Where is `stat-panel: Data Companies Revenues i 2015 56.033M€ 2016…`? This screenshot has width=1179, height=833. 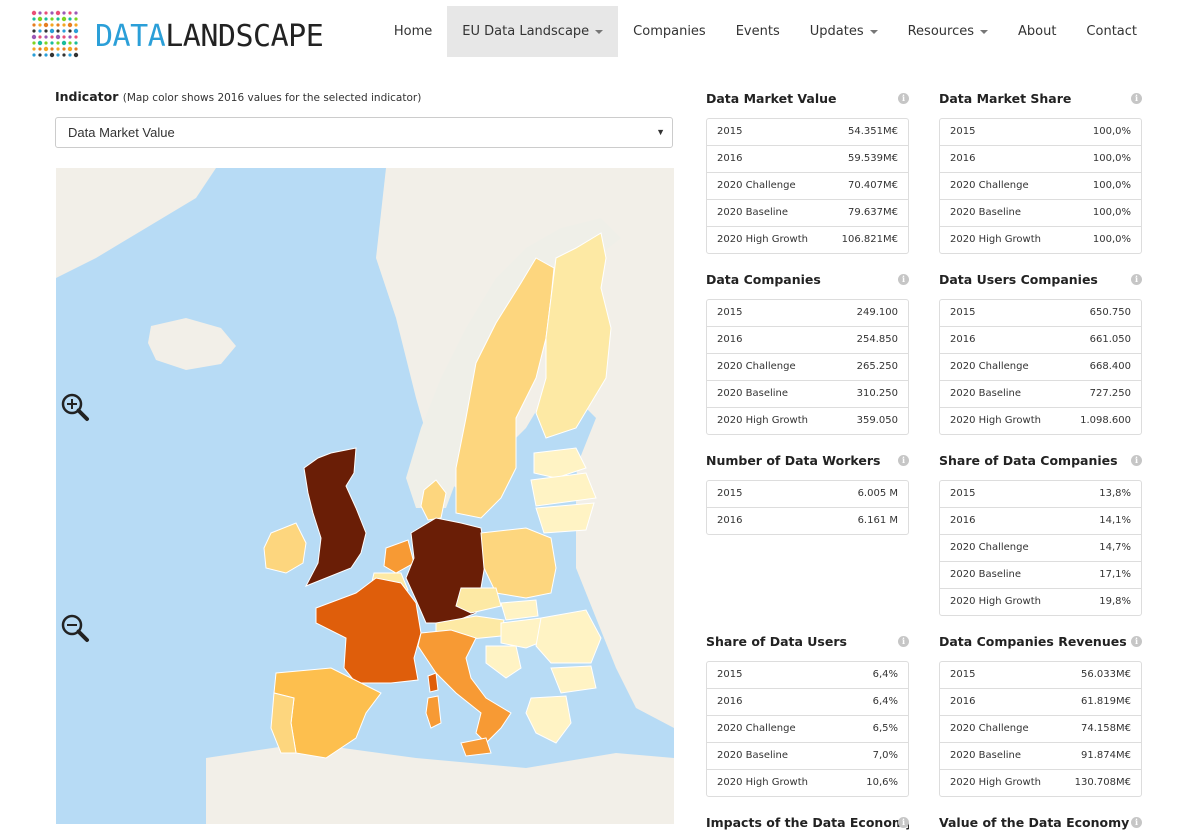 stat-panel: Data Companies Revenues i 2015 56.033M€ 2016… is located at coordinates (1040, 714).